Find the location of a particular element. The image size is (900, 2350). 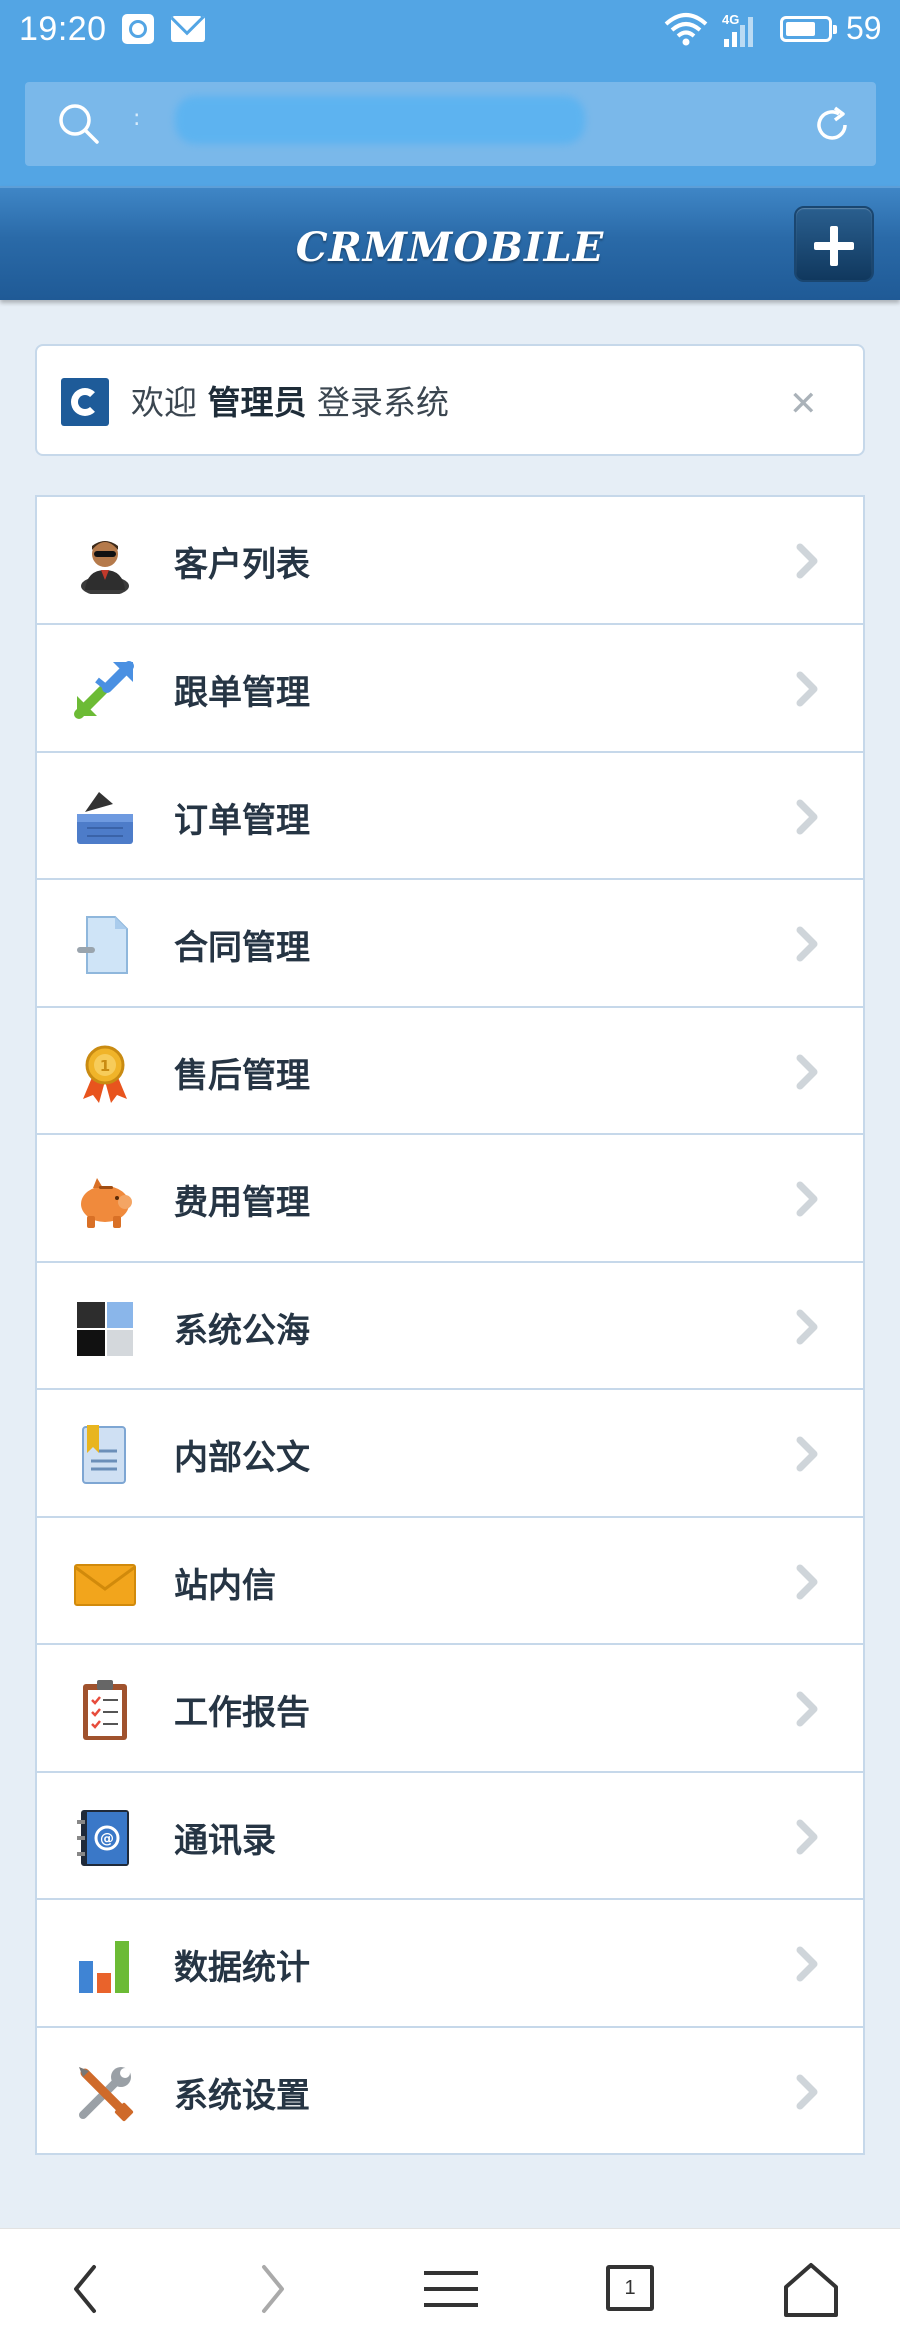

tabs-icon: 1 is located at coordinates (631, 2289).